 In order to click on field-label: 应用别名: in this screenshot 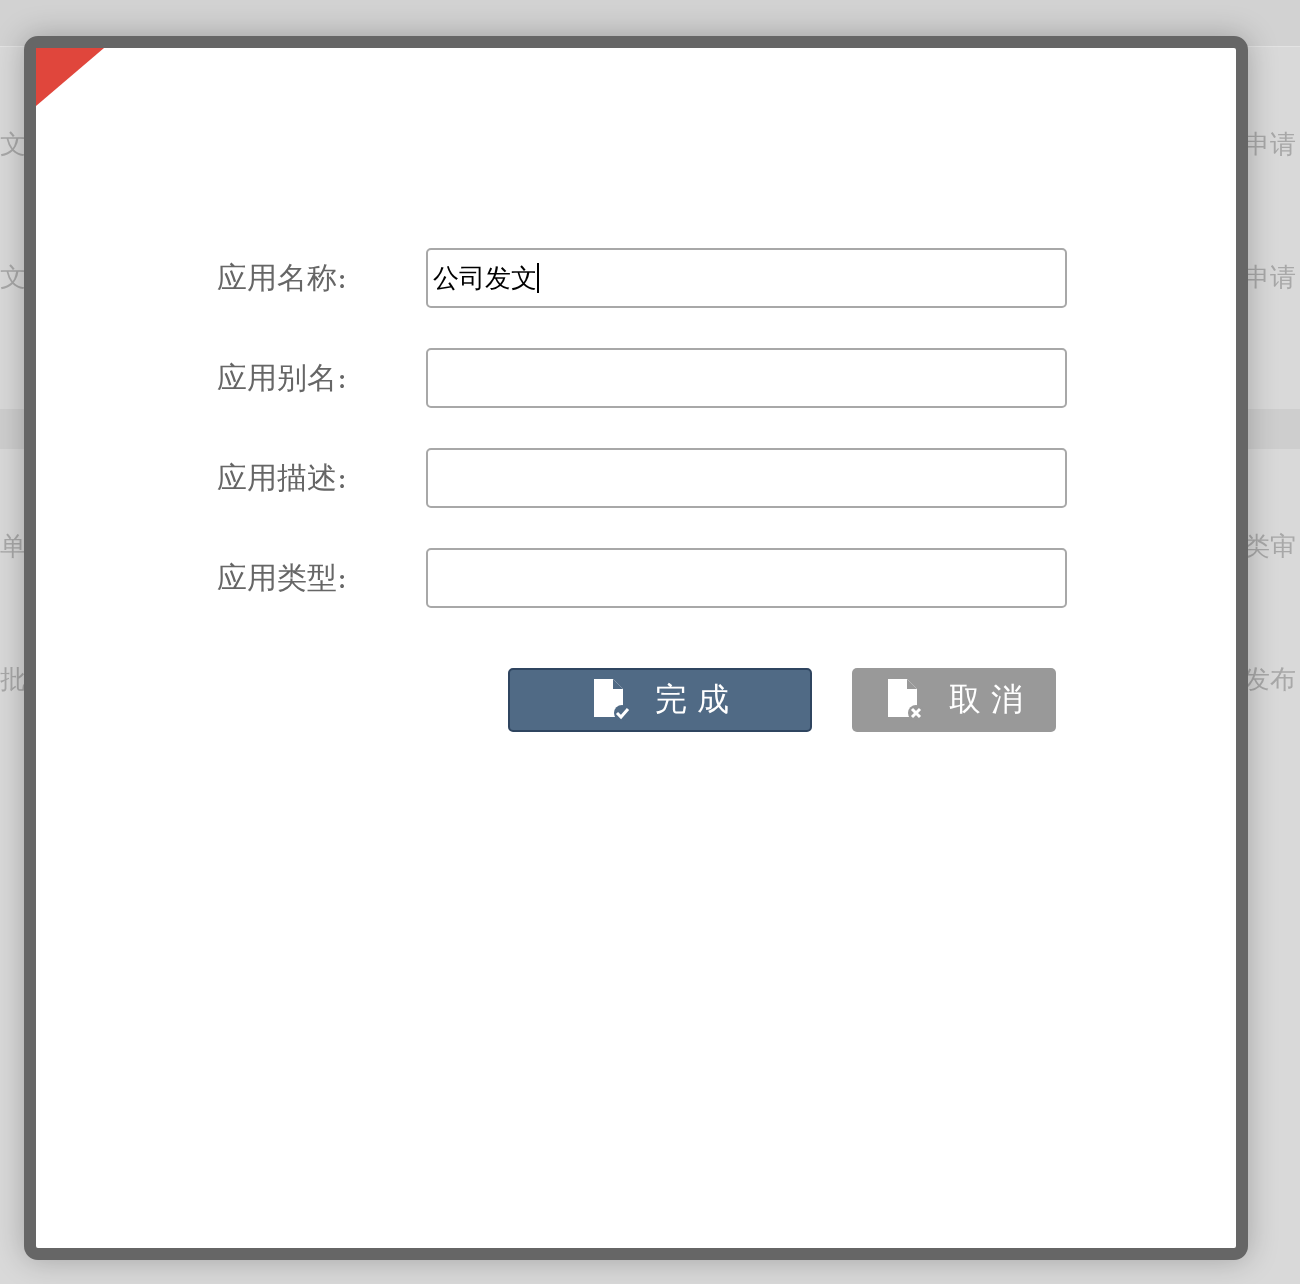, I will do `click(283, 377)`.